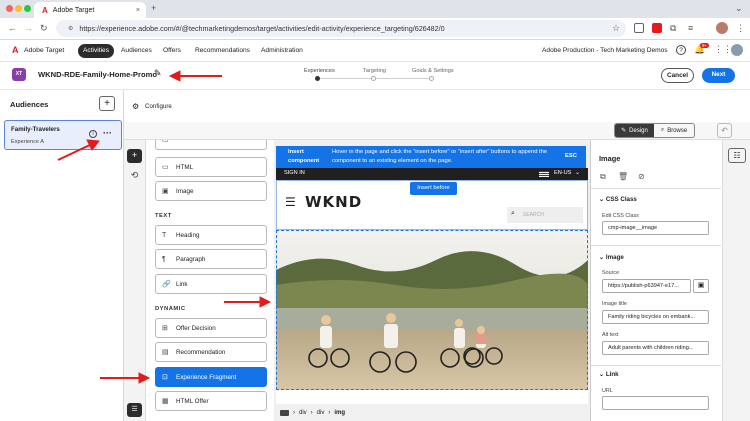 This screenshot has width=750, height=421. I want to click on component-html-offer: ▦ HTML Offer, so click(211, 401).